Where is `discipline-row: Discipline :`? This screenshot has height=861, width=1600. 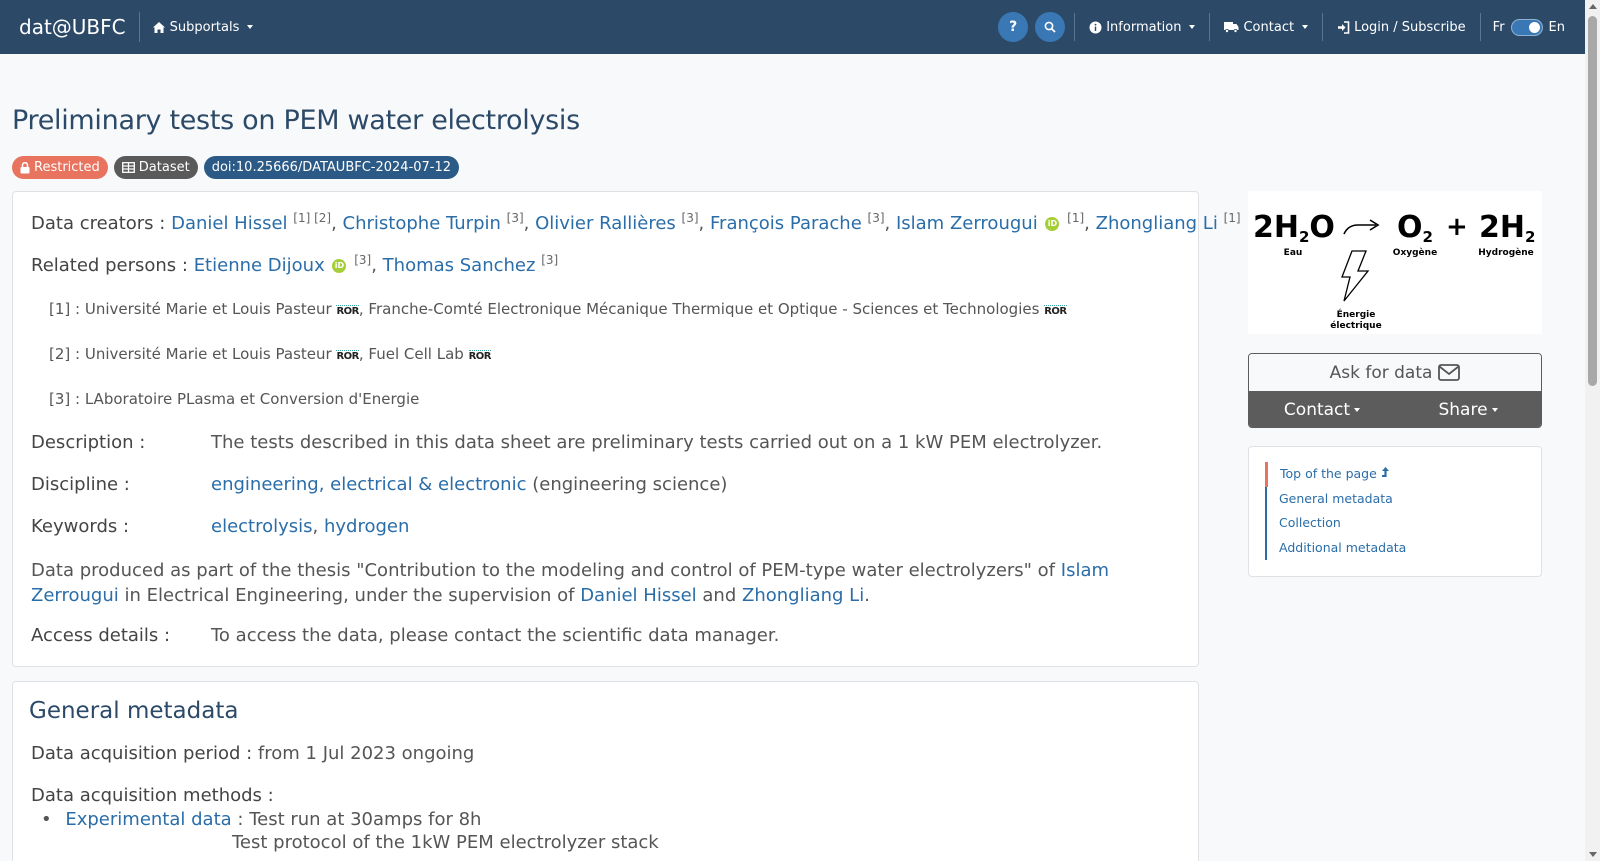 discipline-row: Discipline : is located at coordinates (80, 484).